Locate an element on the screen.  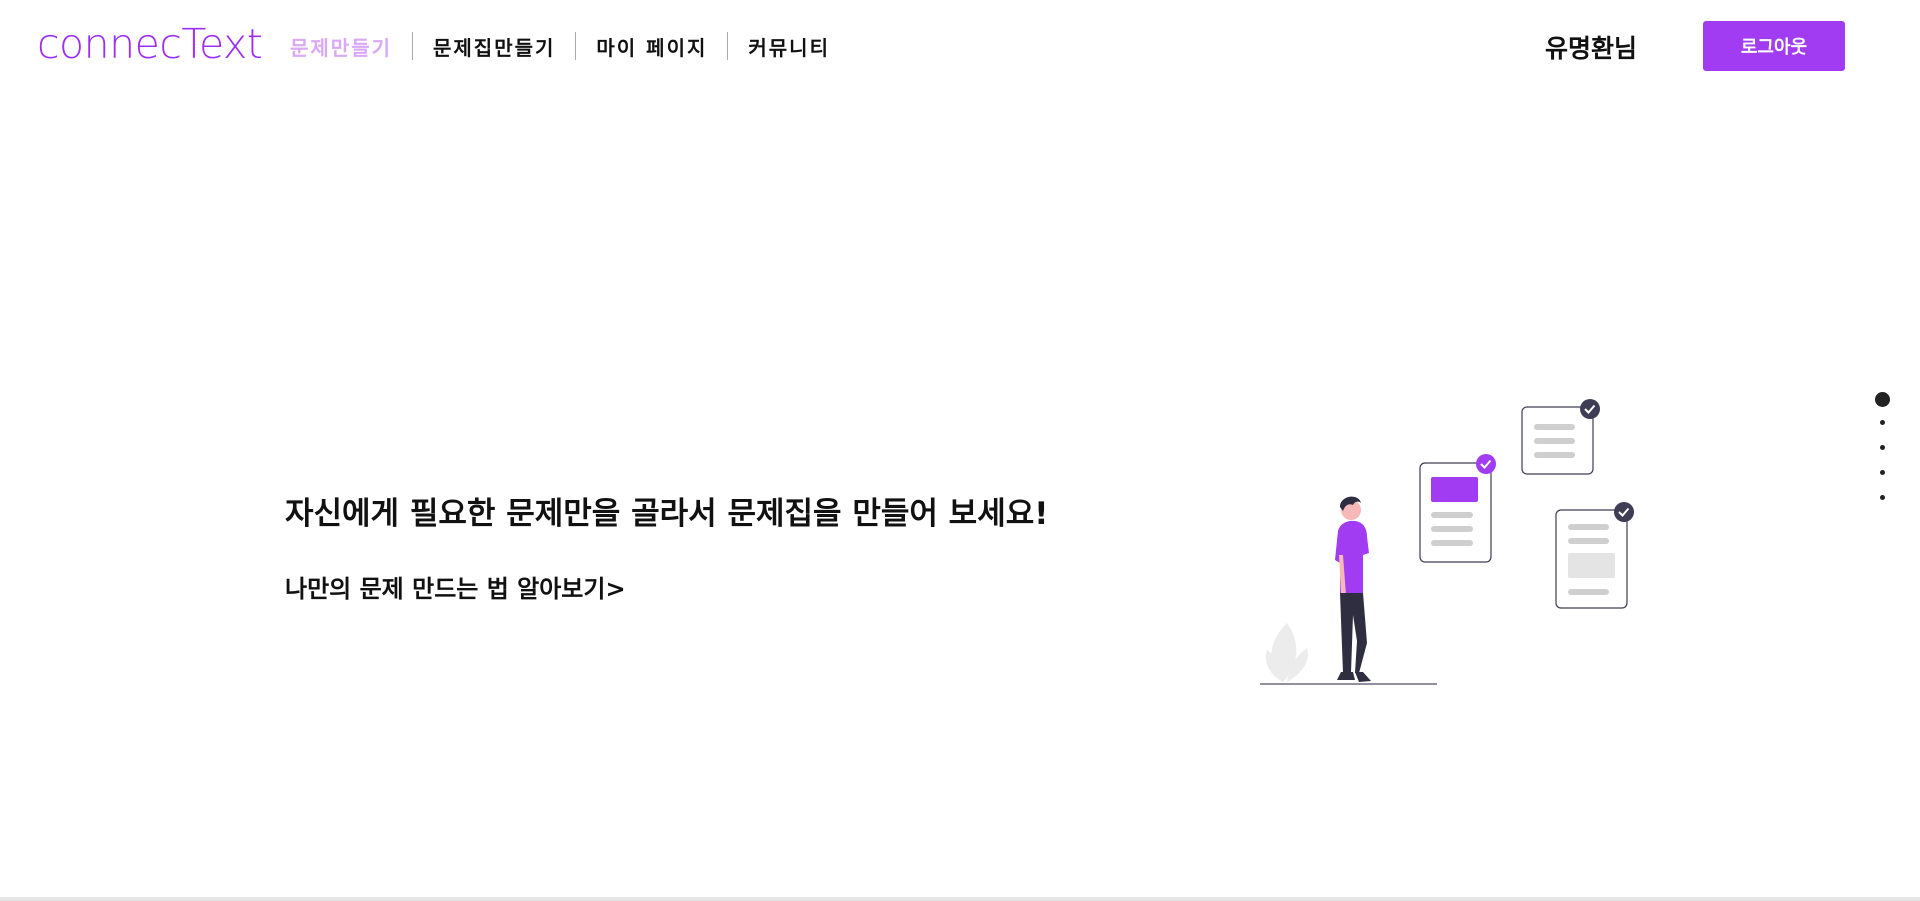
plant-icon is located at coordinates (1287, 652).